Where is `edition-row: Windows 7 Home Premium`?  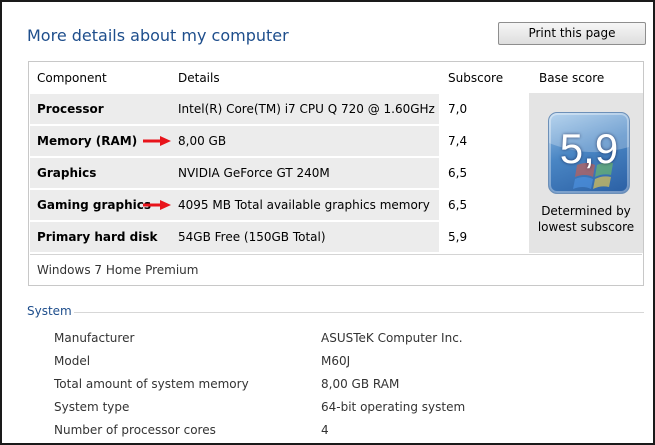 edition-row: Windows 7 Home Premium is located at coordinates (336, 270).